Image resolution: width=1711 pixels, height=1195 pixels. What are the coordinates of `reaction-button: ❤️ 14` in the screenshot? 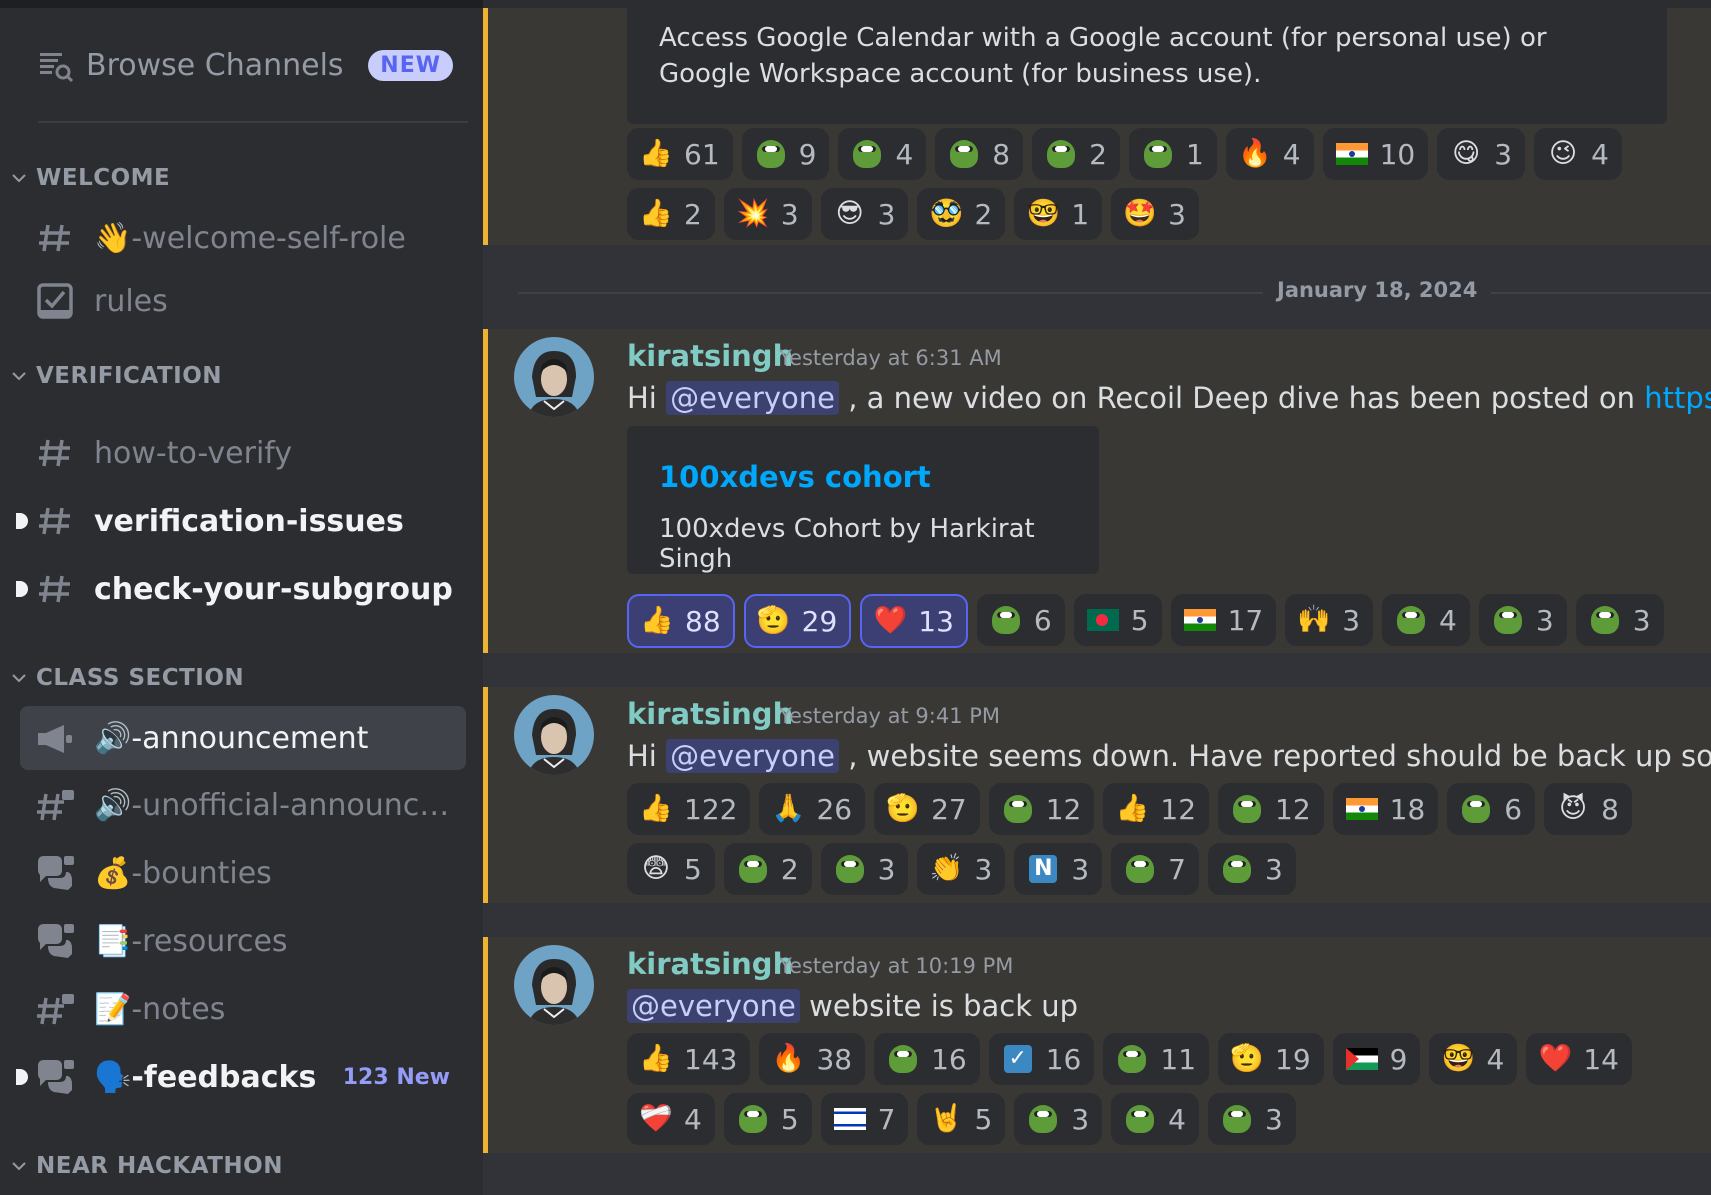 It's located at (1579, 1059).